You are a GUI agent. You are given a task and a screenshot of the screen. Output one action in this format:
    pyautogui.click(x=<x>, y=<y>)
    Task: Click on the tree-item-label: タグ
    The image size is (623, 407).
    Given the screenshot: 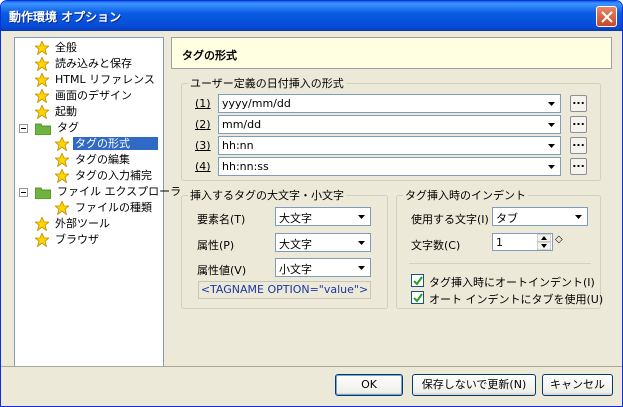 What is the action you would take?
    pyautogui.click(x=68, y=127)
    